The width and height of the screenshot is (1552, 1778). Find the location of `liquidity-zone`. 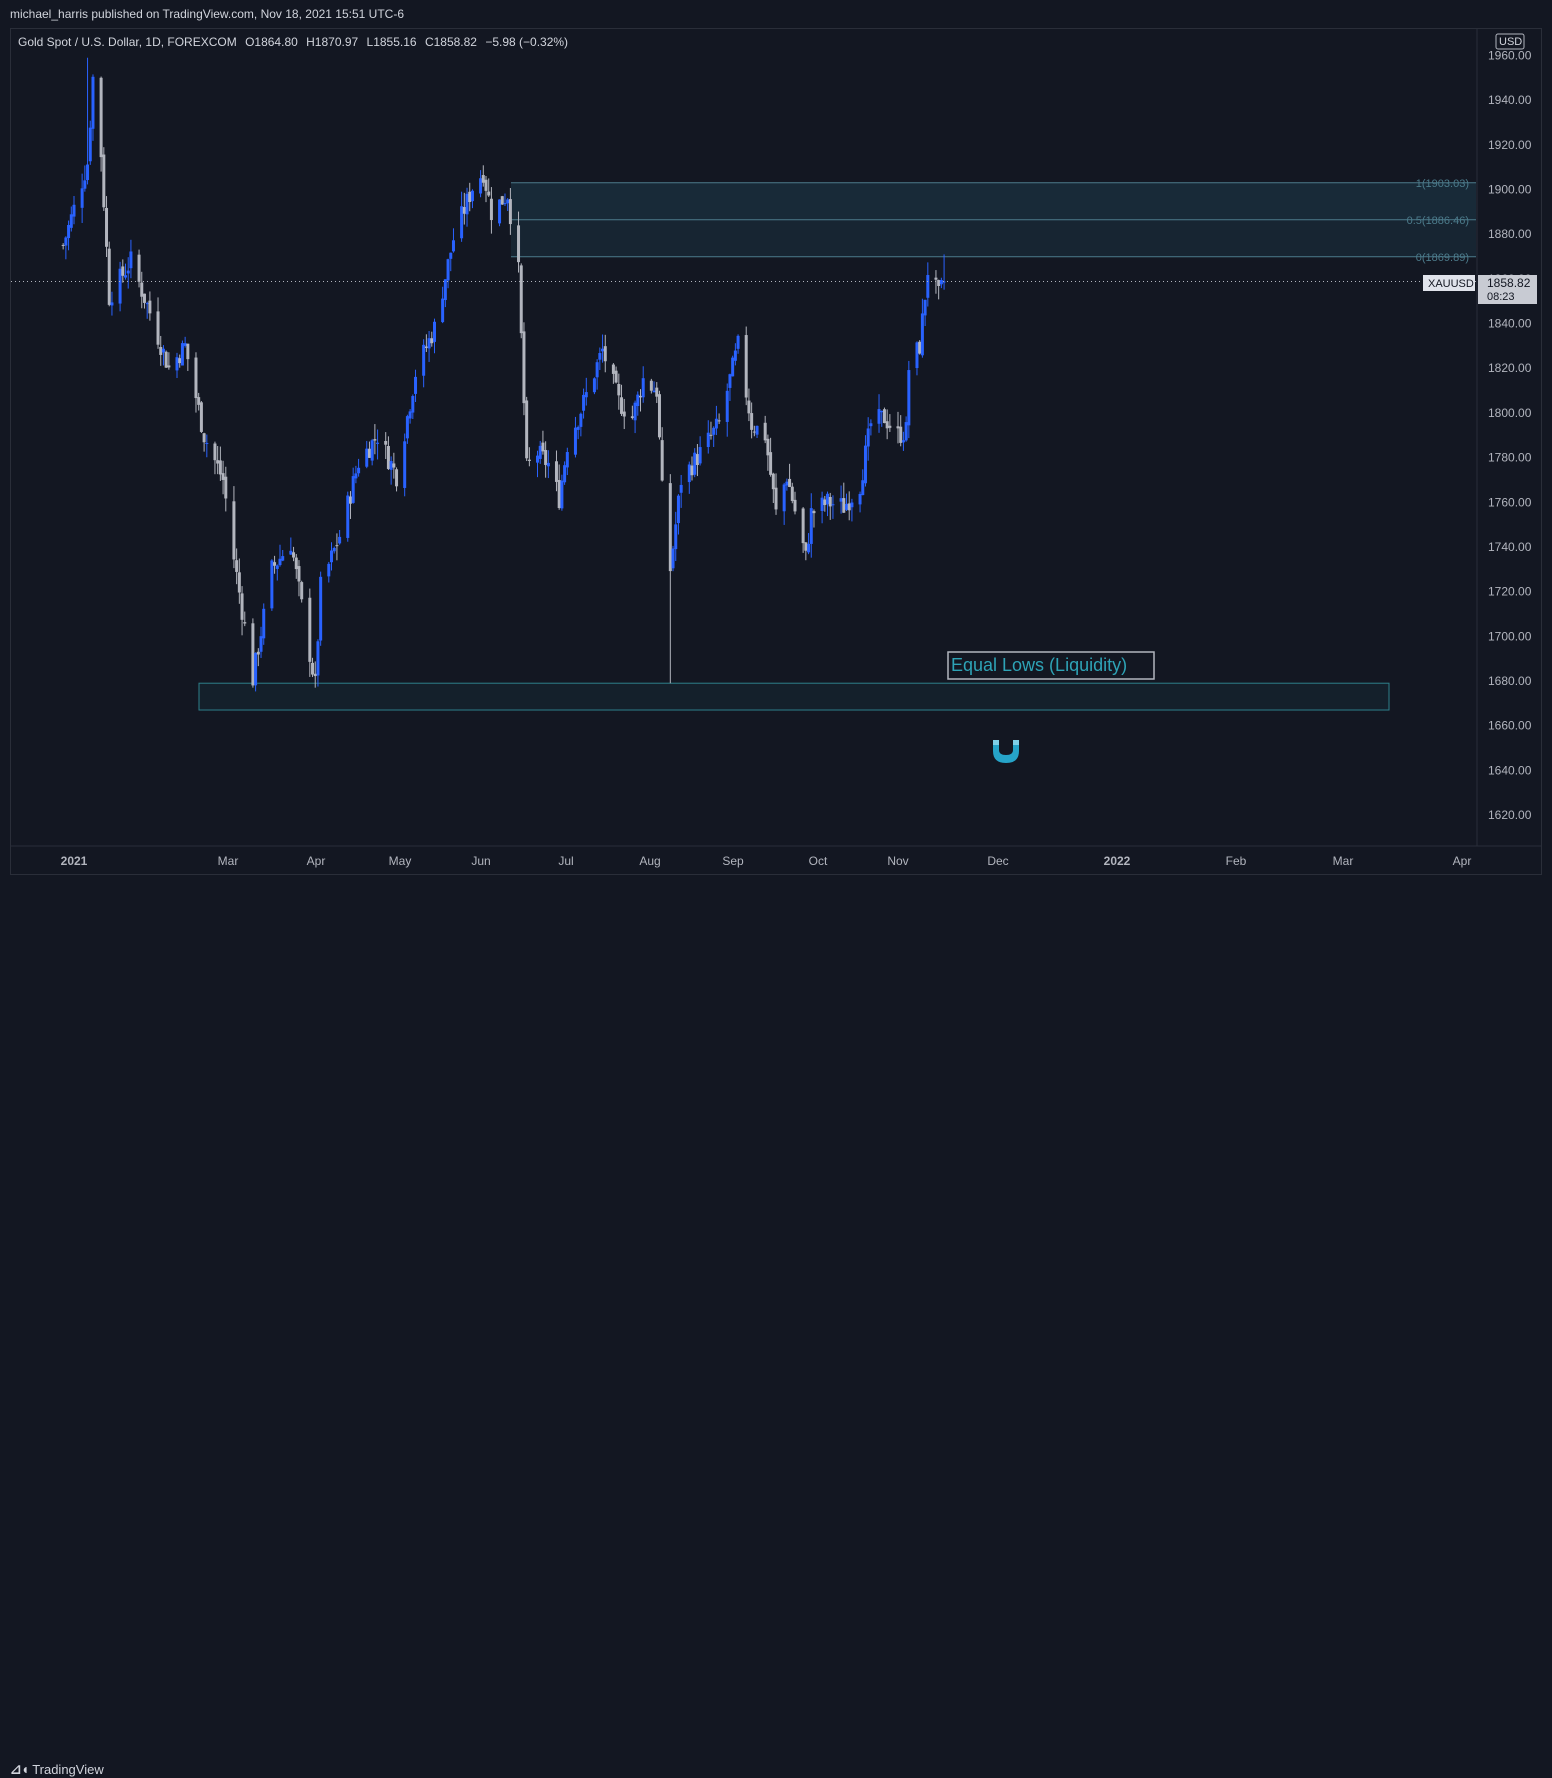

liquidity-zone is located at coordinates (794, 696).